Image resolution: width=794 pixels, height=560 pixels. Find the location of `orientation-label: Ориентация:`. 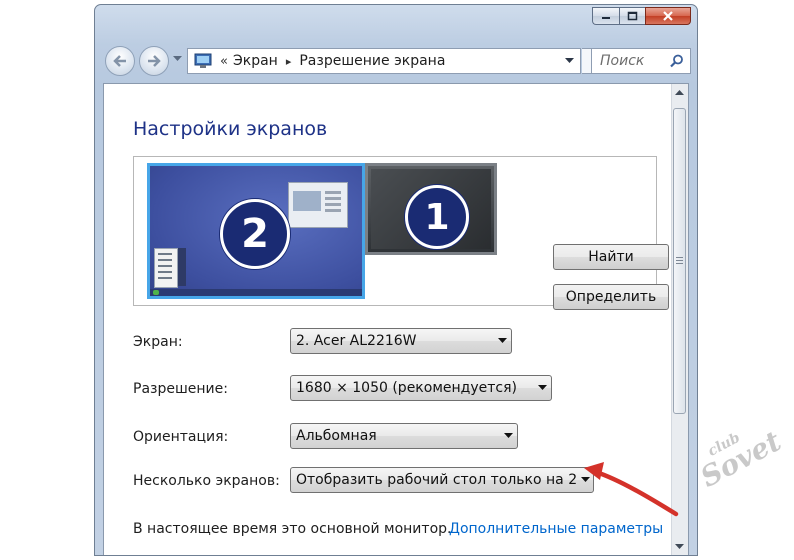

orientation-label: Ориентация: is located at coordinates (181, 437).